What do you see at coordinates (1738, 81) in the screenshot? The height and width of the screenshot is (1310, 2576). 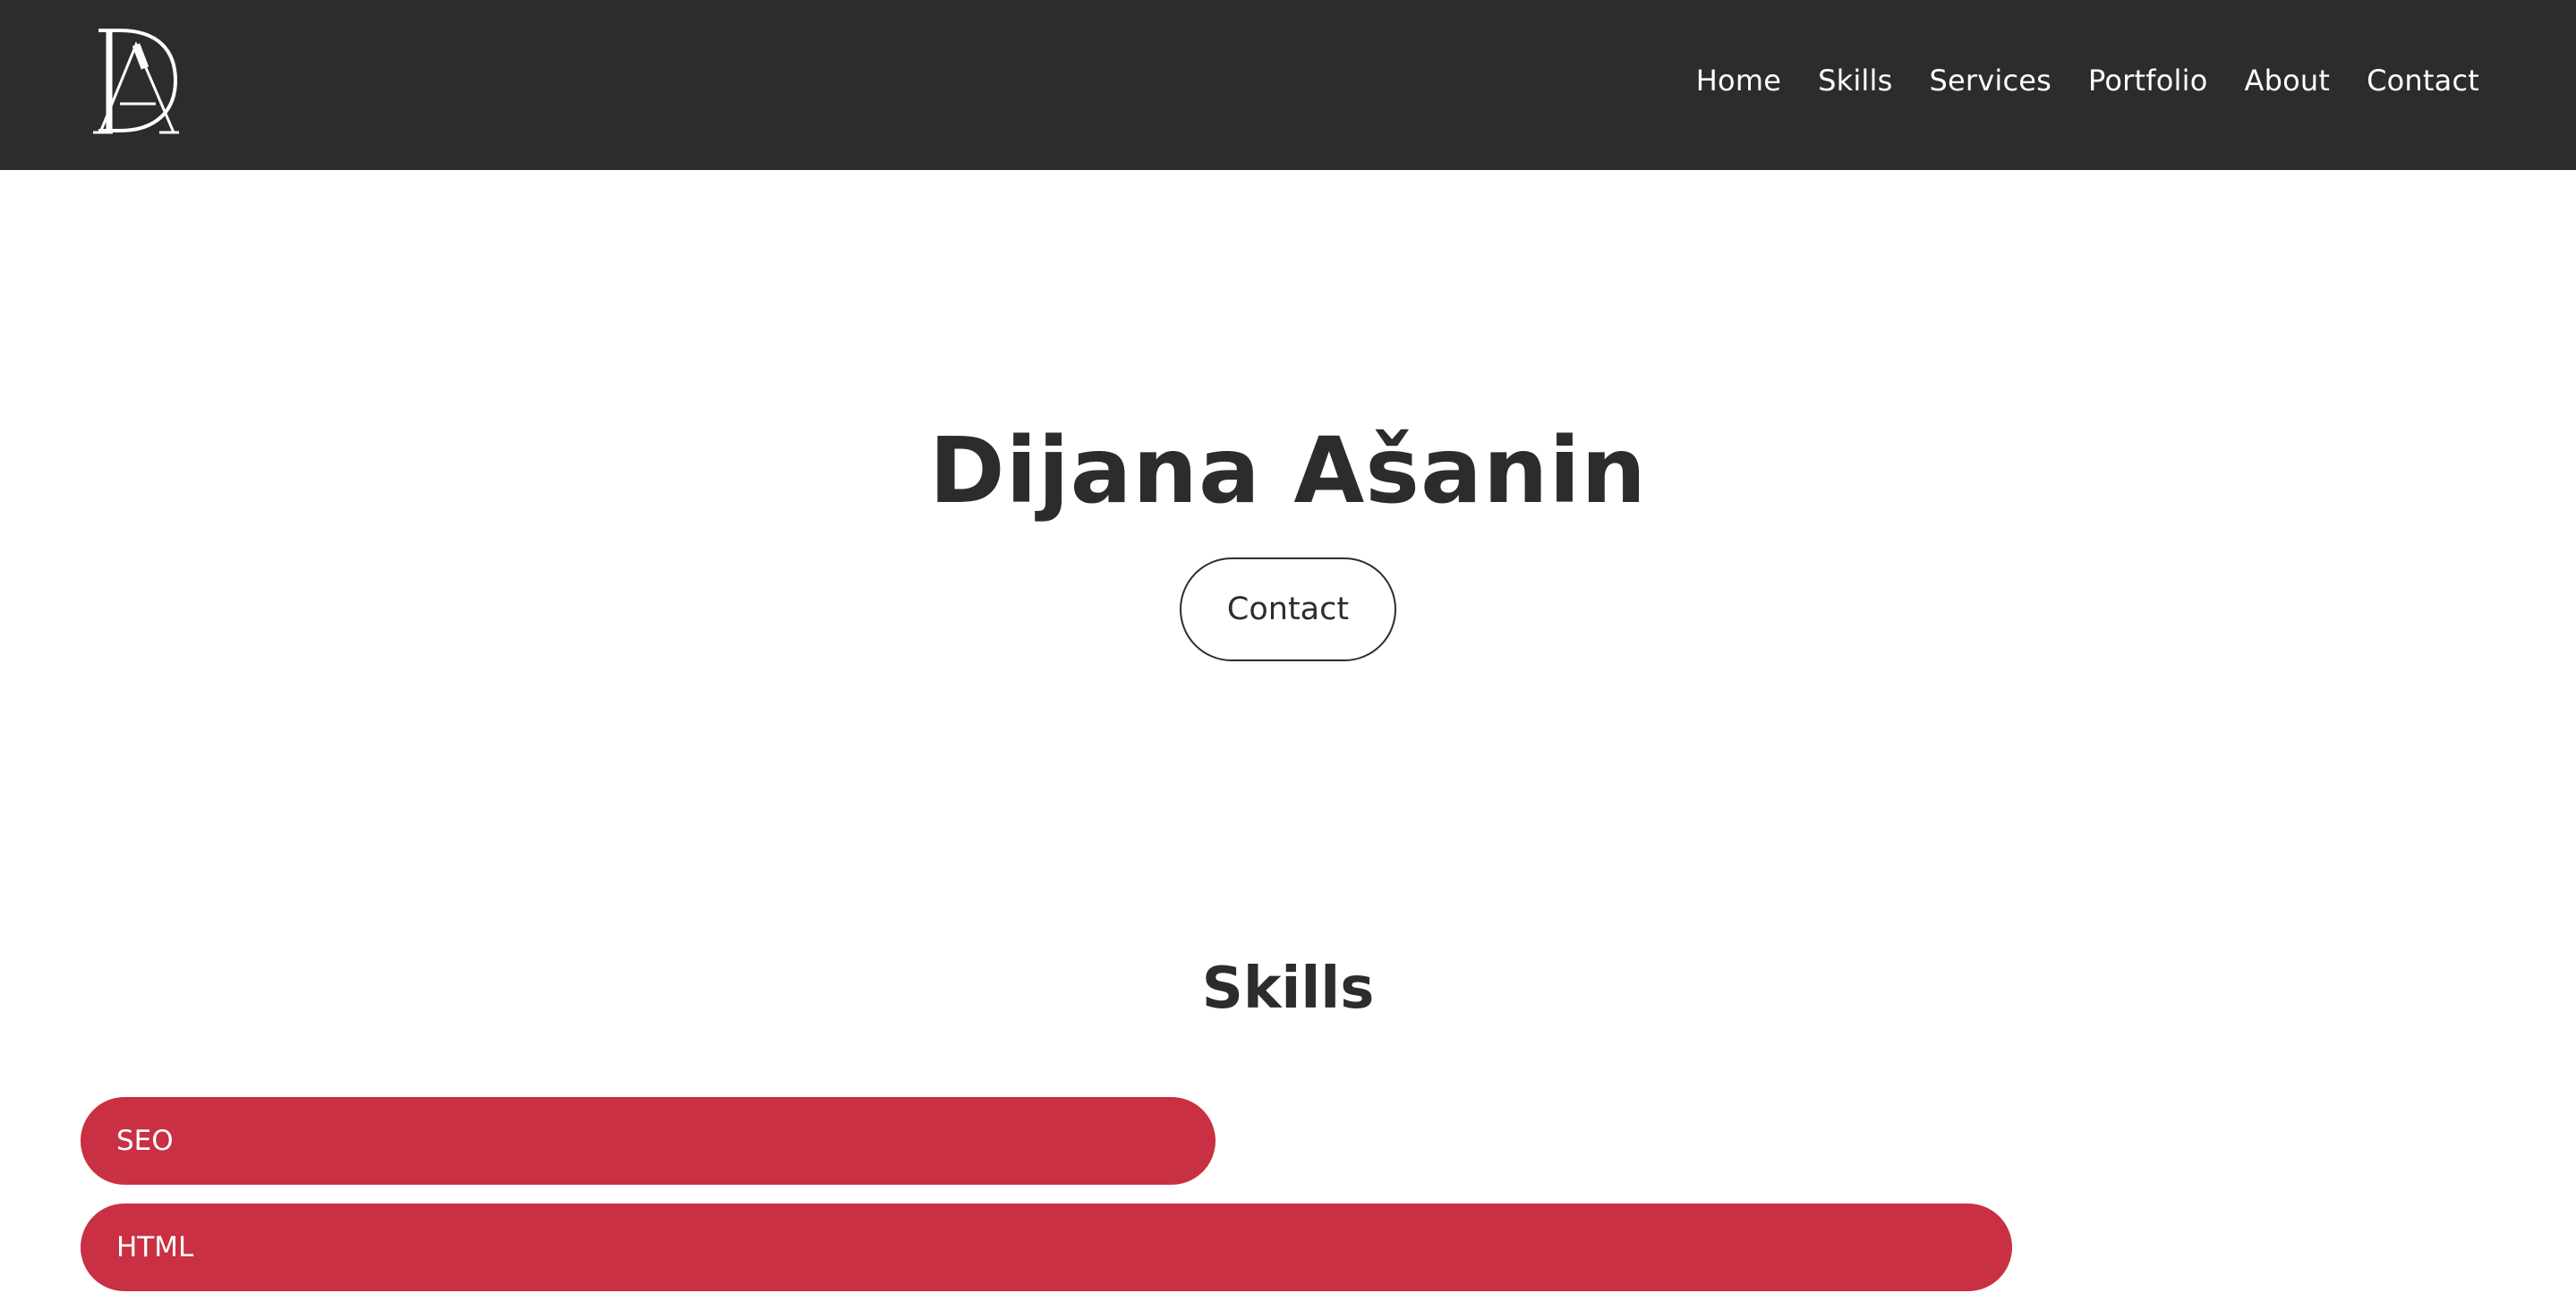 I see `nav-link-home: Home` at bounding box center [1738, 81].